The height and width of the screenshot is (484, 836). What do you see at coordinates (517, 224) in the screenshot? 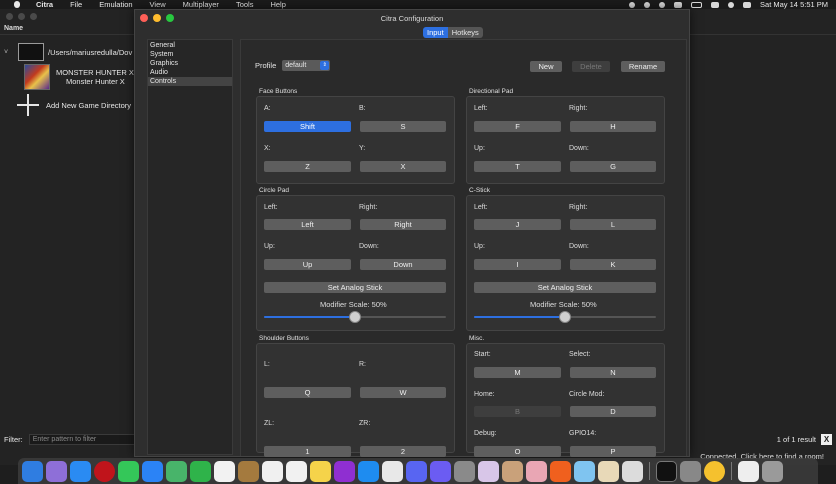
I see `cstick-left-binding: J` at bounding box center [517, 224].